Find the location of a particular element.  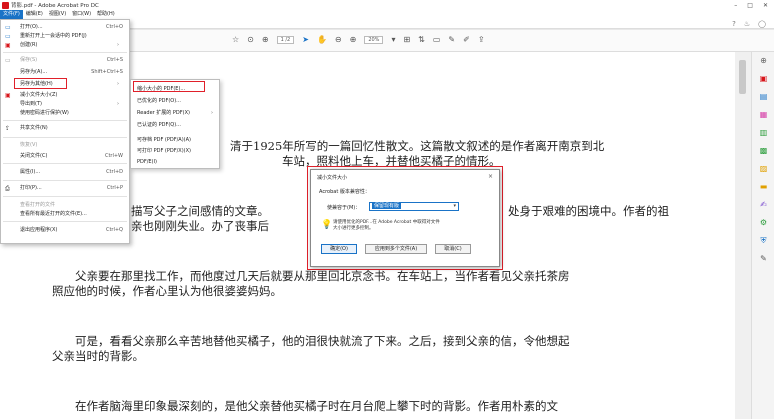

submenu-item-label: 可打印 PDF (PDF/X)(X) is located at coordinates (164, 151).